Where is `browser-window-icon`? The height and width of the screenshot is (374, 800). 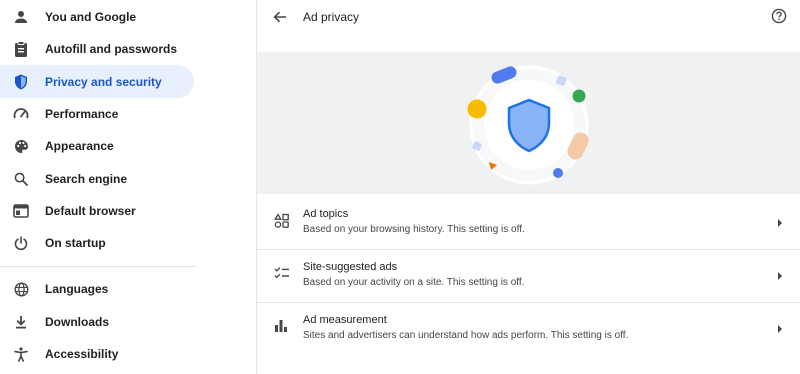 browser-window-icon is located at coordinates (21, 211).